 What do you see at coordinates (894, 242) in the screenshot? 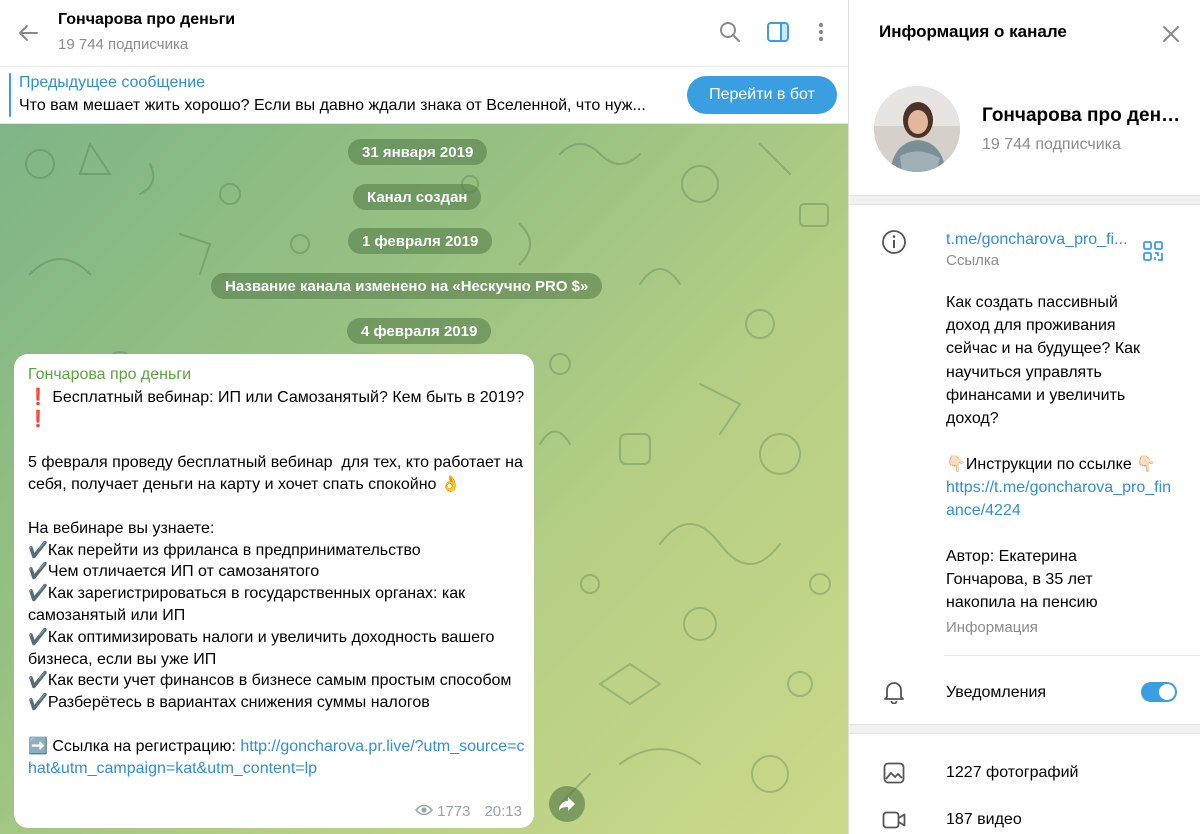
I see `info-icon` at bounding box center [894, 242].